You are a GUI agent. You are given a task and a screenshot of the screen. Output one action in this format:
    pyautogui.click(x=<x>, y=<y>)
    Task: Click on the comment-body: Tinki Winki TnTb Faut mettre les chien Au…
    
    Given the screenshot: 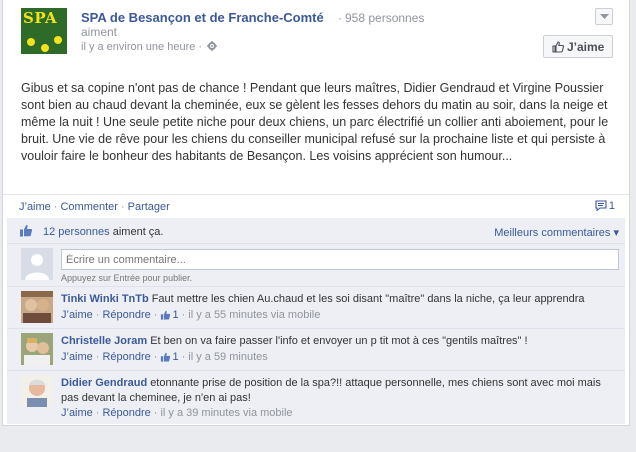 What is the action you would take?
    pyautogui.click(x=341, y=299)
    